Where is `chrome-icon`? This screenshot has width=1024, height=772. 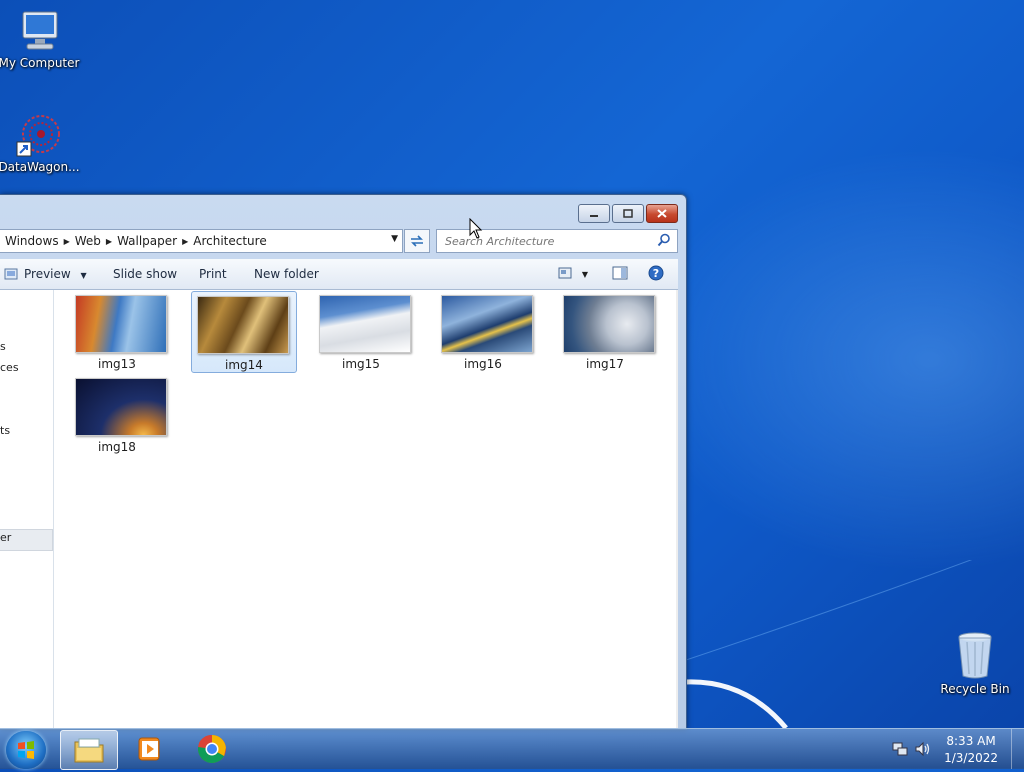 chrome-icon is located at coordinates (211, 748).